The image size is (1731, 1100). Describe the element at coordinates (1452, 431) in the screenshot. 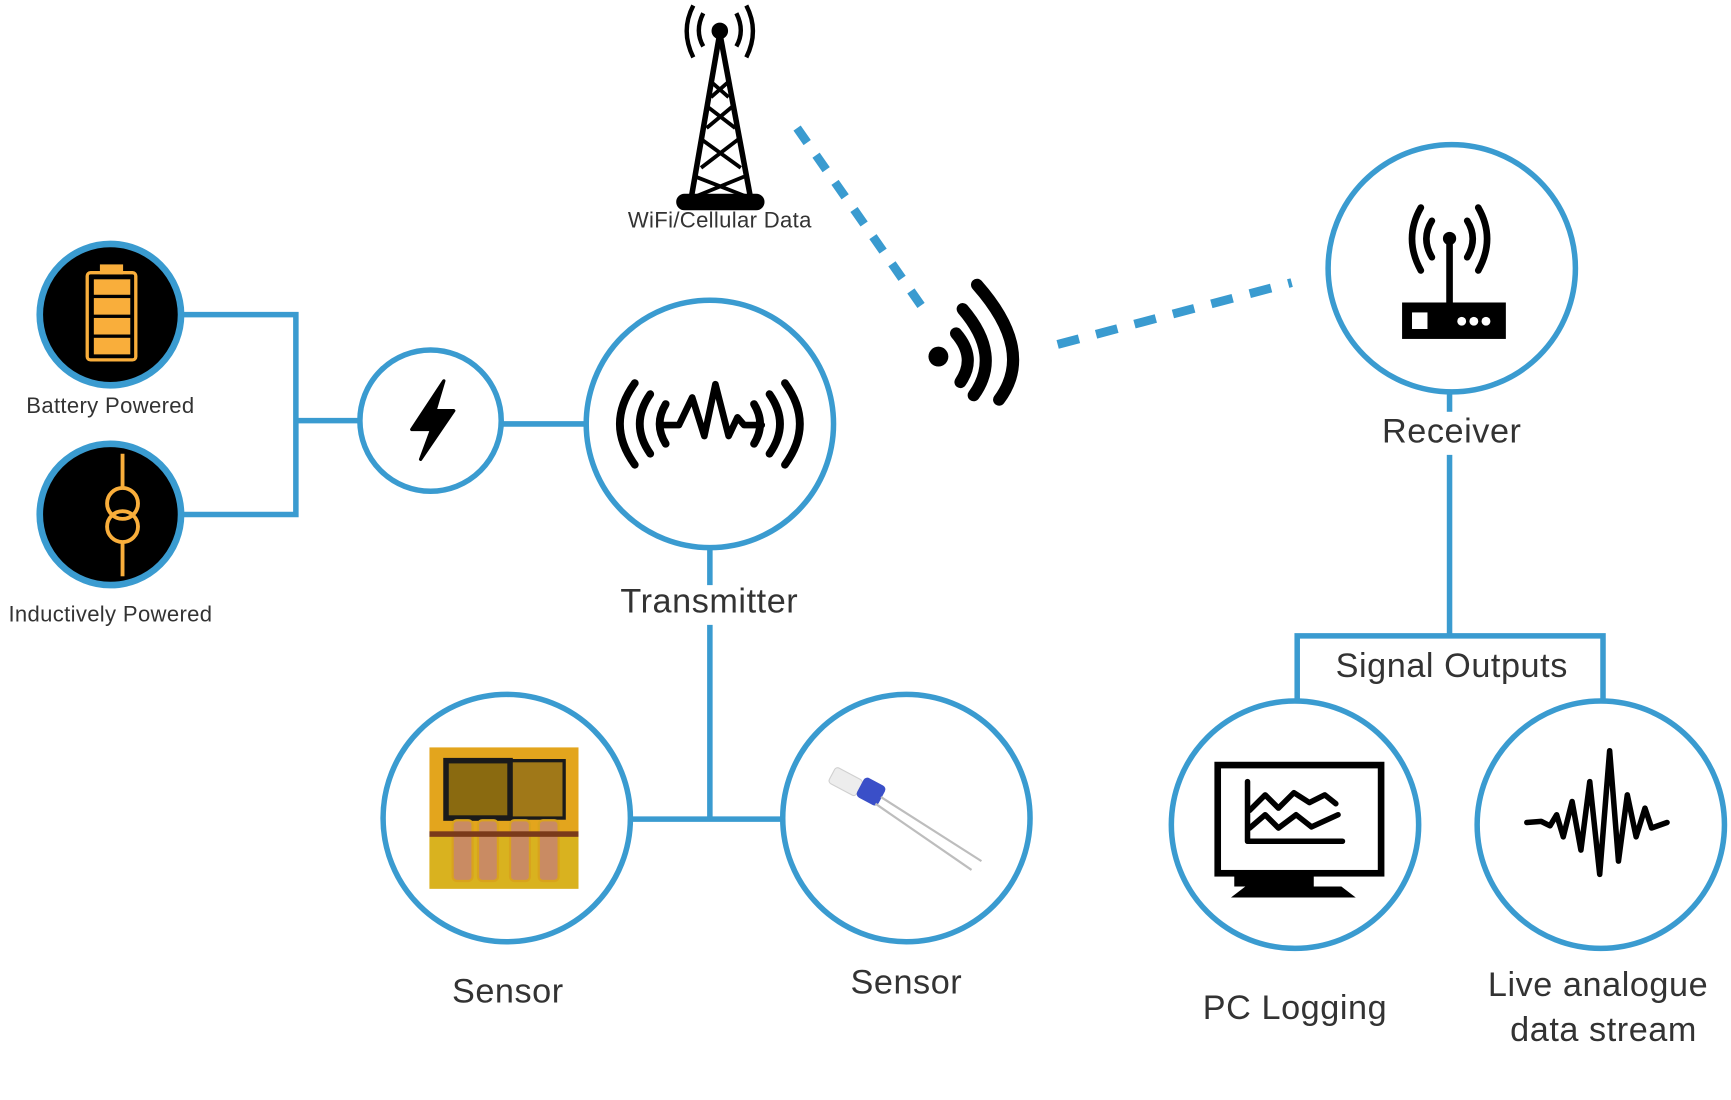

I see `label-receiver: Receiver` at that location.